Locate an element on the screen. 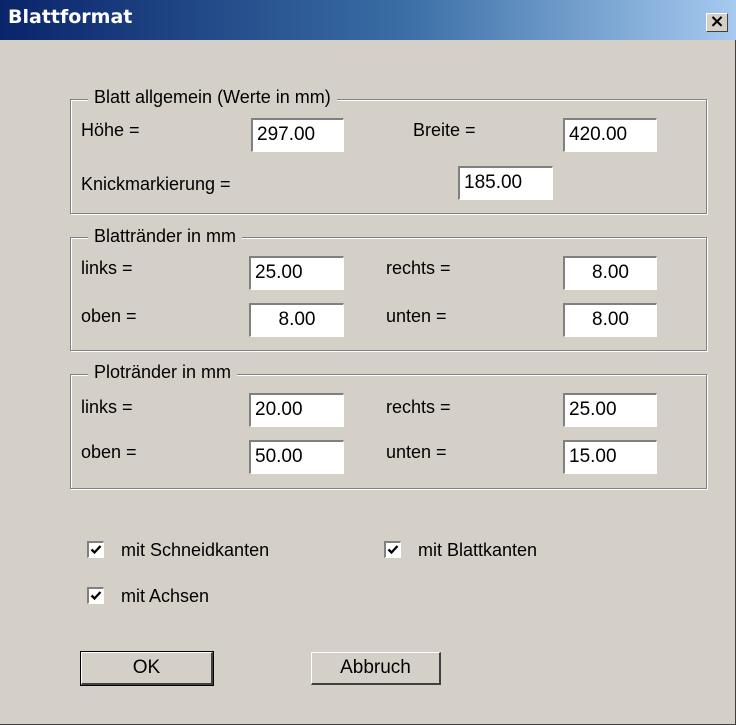  knickmarkierung-label: Knickmarkierung = is located at coordinates (156, 184).